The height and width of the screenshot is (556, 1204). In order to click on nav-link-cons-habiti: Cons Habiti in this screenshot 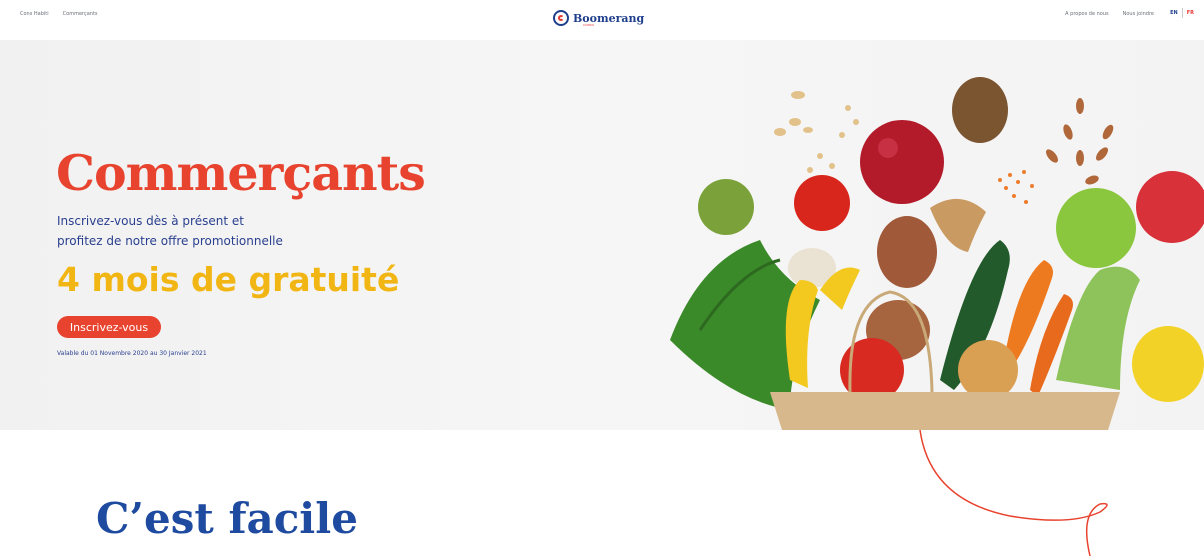, I will do `click(34, 14)`.